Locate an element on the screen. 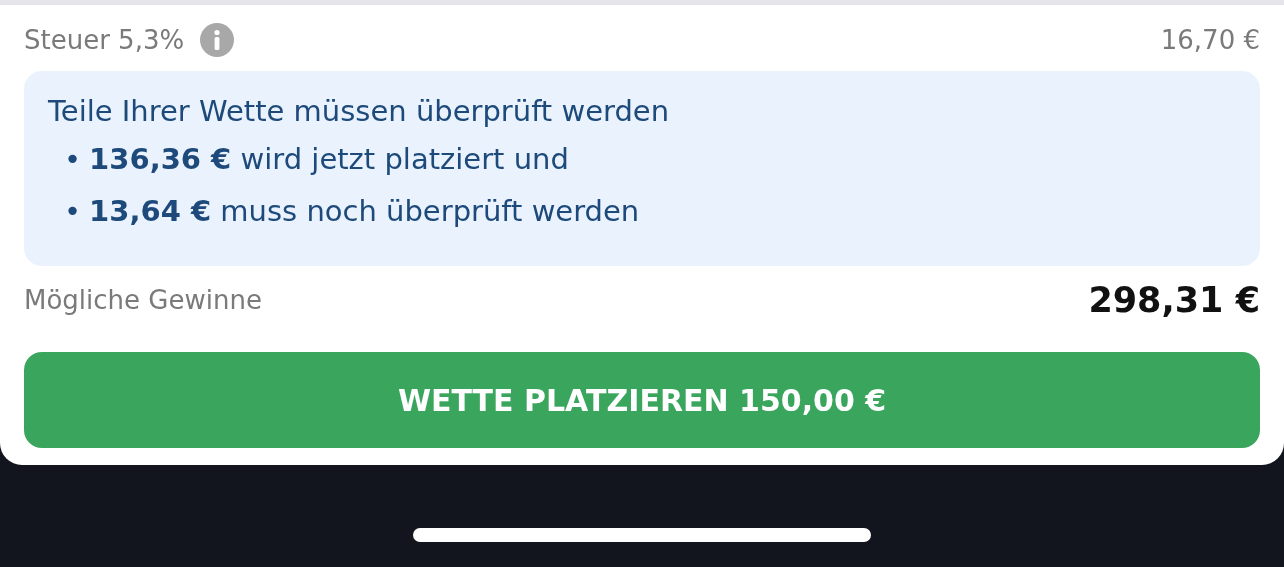 This screenshot has width=1284, height=567. tax-label: Steuer 5,3% is located at coordinates (104, 40).